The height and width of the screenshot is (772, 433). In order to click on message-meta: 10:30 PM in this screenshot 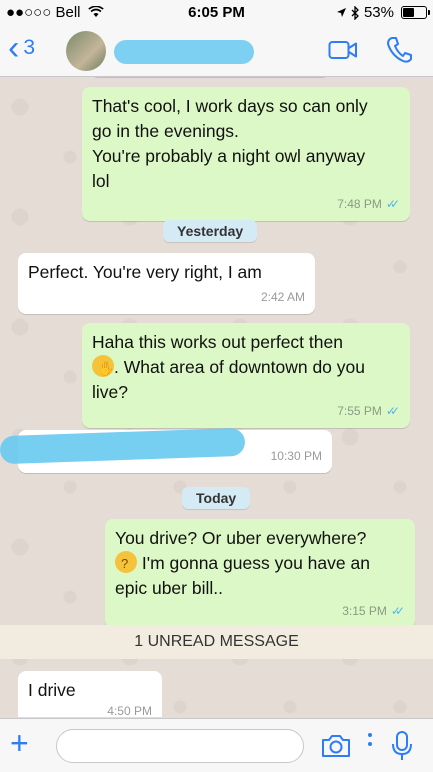, I will do `click(296, 456)`.